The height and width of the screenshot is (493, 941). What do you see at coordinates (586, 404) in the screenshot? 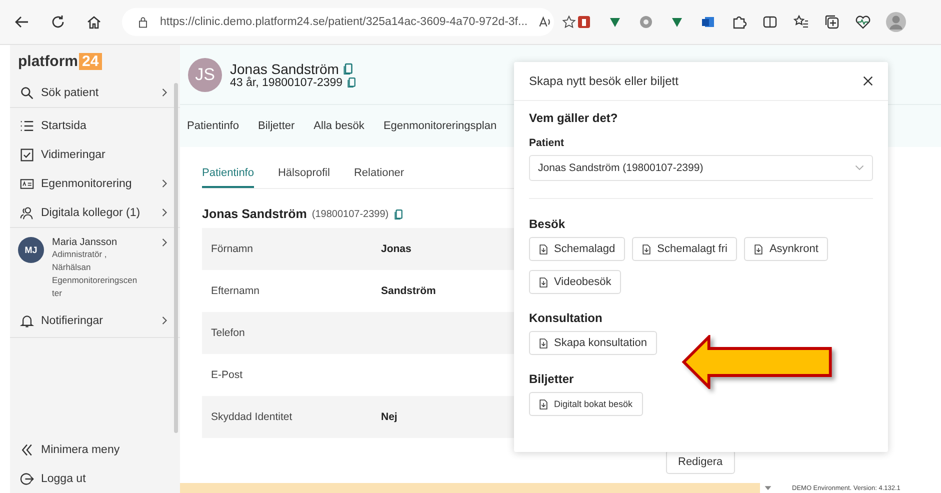
I see `create-button: Digitalt bokat besök` at bounding box center [586, 404].